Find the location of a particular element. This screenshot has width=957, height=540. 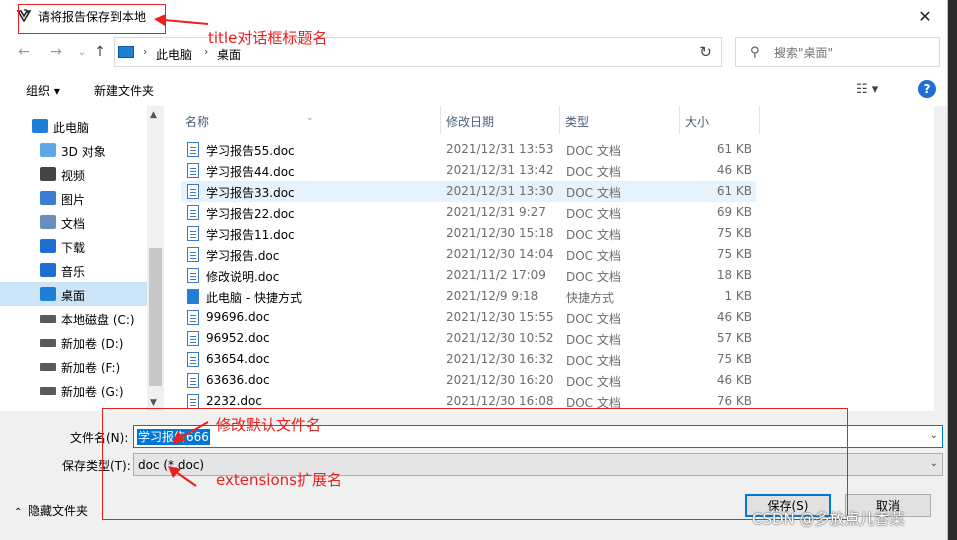

close-button: ✕ is located at coordinates (924, 16).